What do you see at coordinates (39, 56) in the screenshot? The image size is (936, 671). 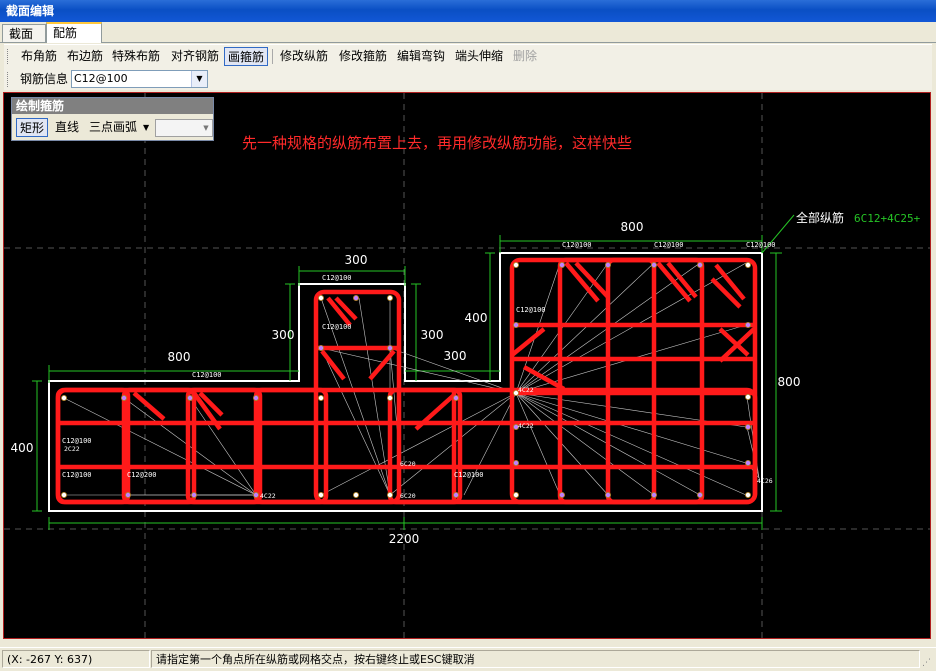 I see `corner-bar-button: 布角筋` at bounding box center [39, 56].